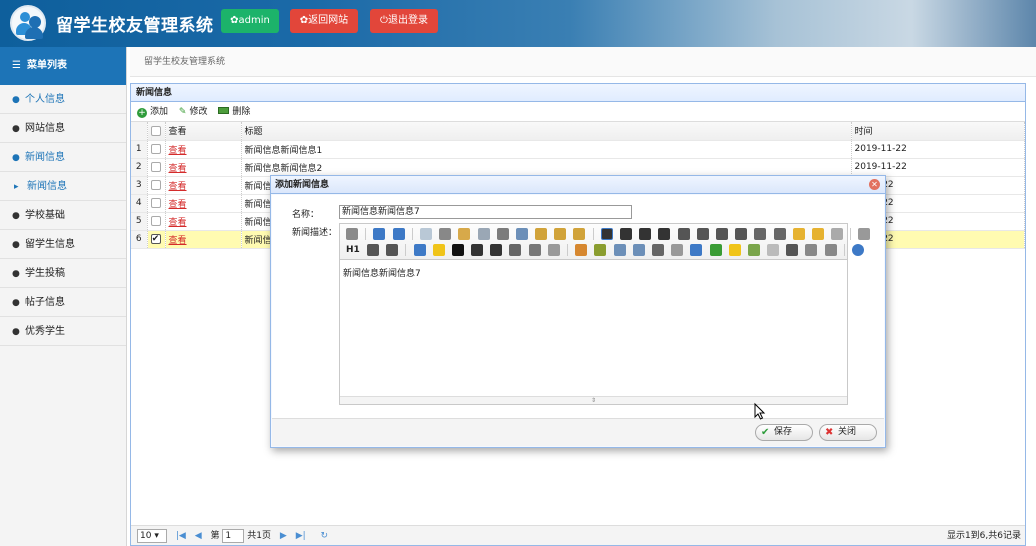 The image size is (1036, 546). Describe the element at coordinates (874, 184) in the screenshot. I see `dialog-close-icon: ✕` at that location.